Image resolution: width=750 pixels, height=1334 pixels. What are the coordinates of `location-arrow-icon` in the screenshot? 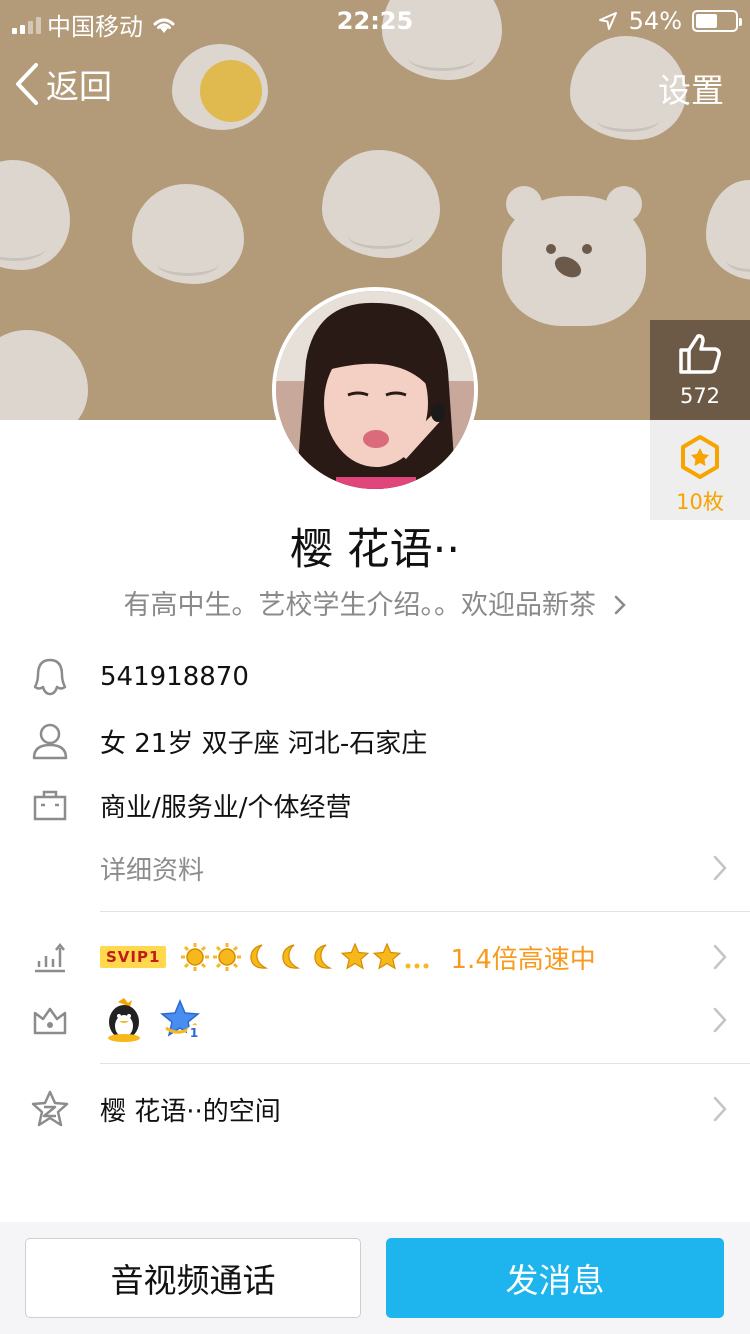 It's located at (607, 21).